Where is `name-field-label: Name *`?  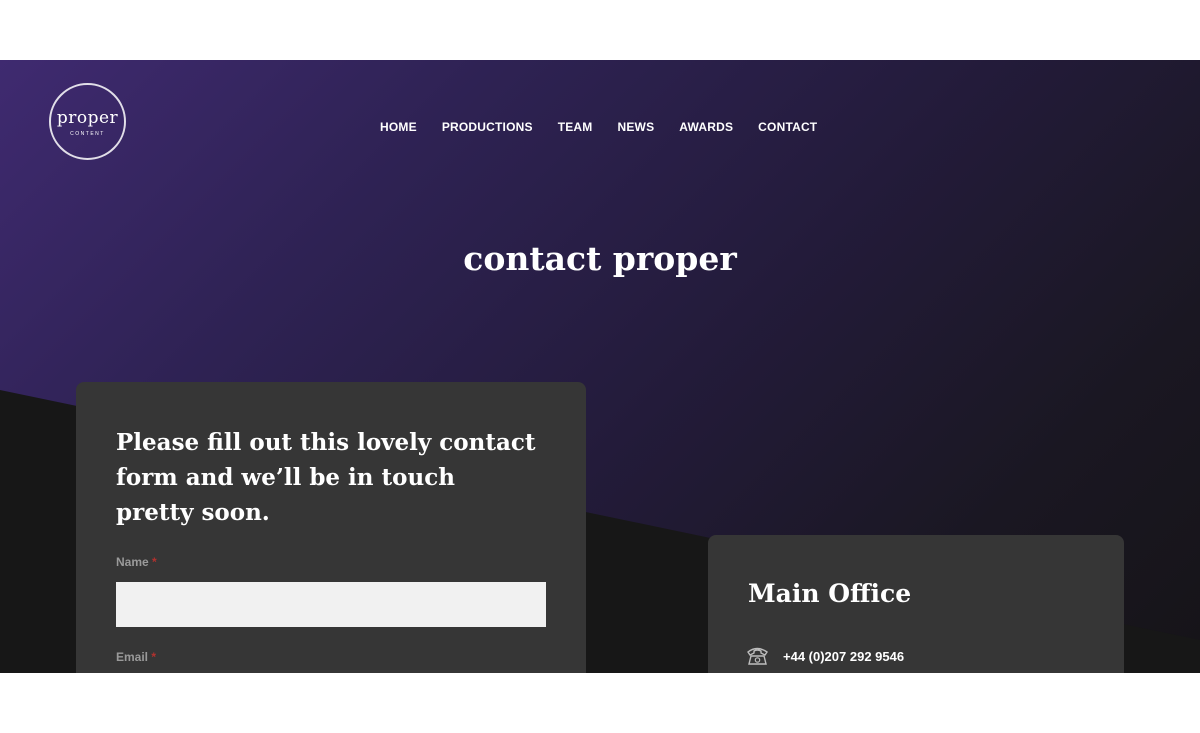
name-field-label: Name * is located at coordinates (136, 562).